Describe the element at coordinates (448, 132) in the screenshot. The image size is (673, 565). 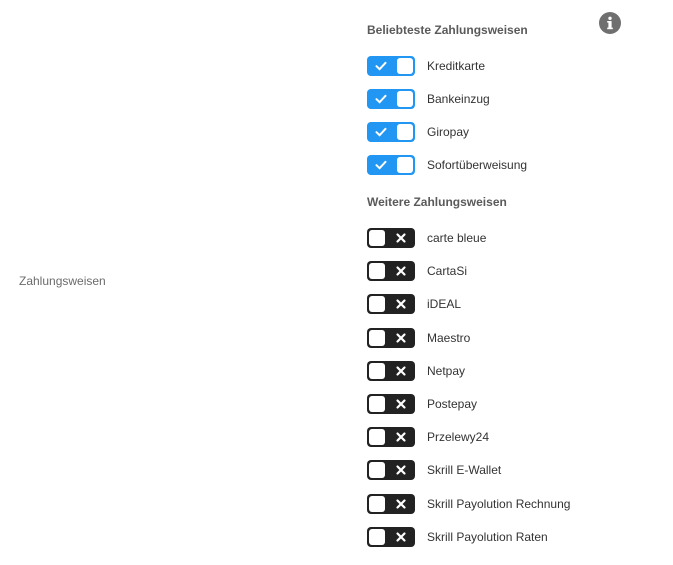
I see `payment-method-label: Giropay` at that location.